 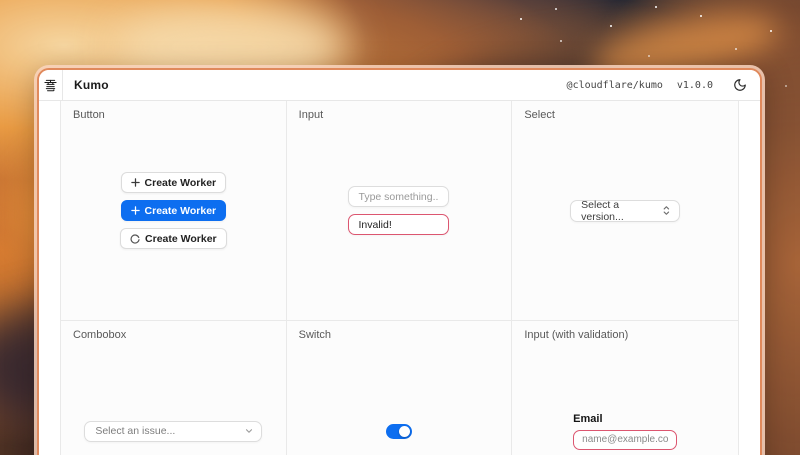 I want to click on version-label: v1.0.0, so click(x=694, y=85).